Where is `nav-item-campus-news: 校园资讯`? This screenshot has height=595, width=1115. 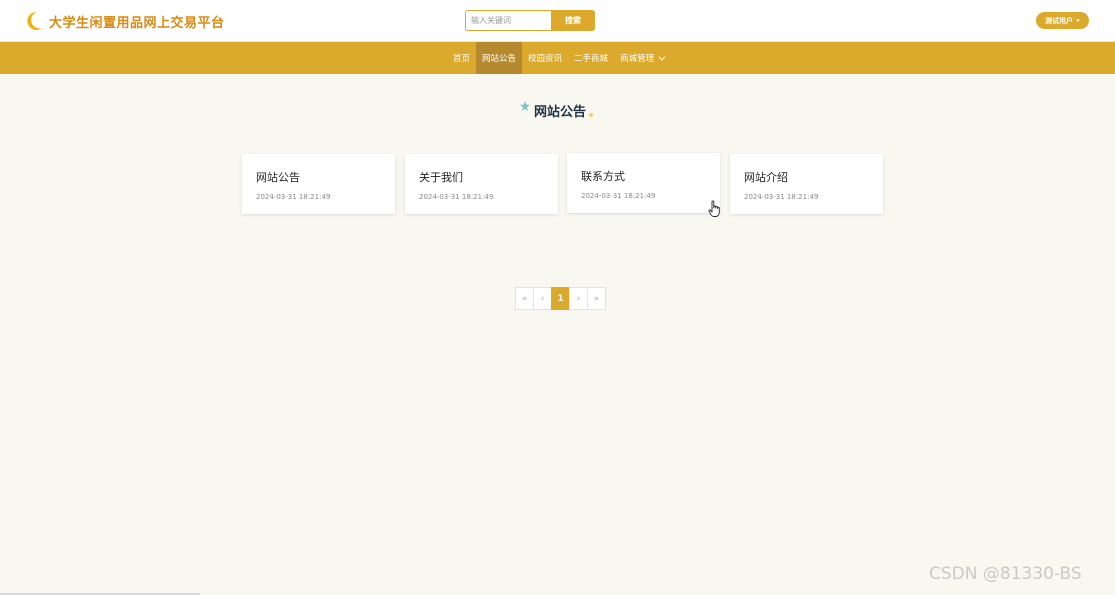 nav-item-campus-news: 校园资讯 is located at coordinates (545, 58).